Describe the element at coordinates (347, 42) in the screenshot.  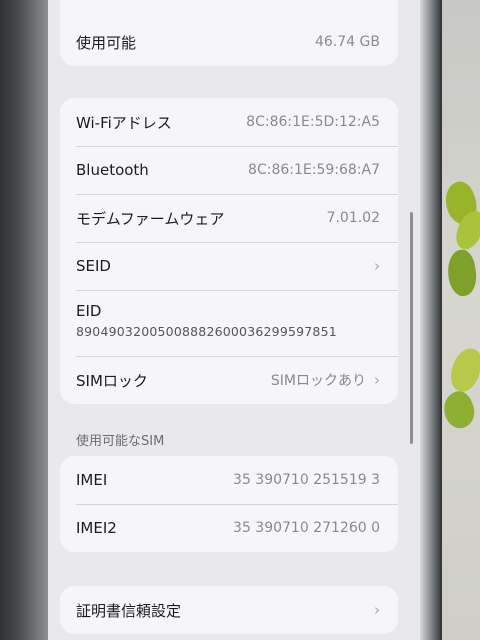
I see `storage-available-value: 46.74 GB` at that location.